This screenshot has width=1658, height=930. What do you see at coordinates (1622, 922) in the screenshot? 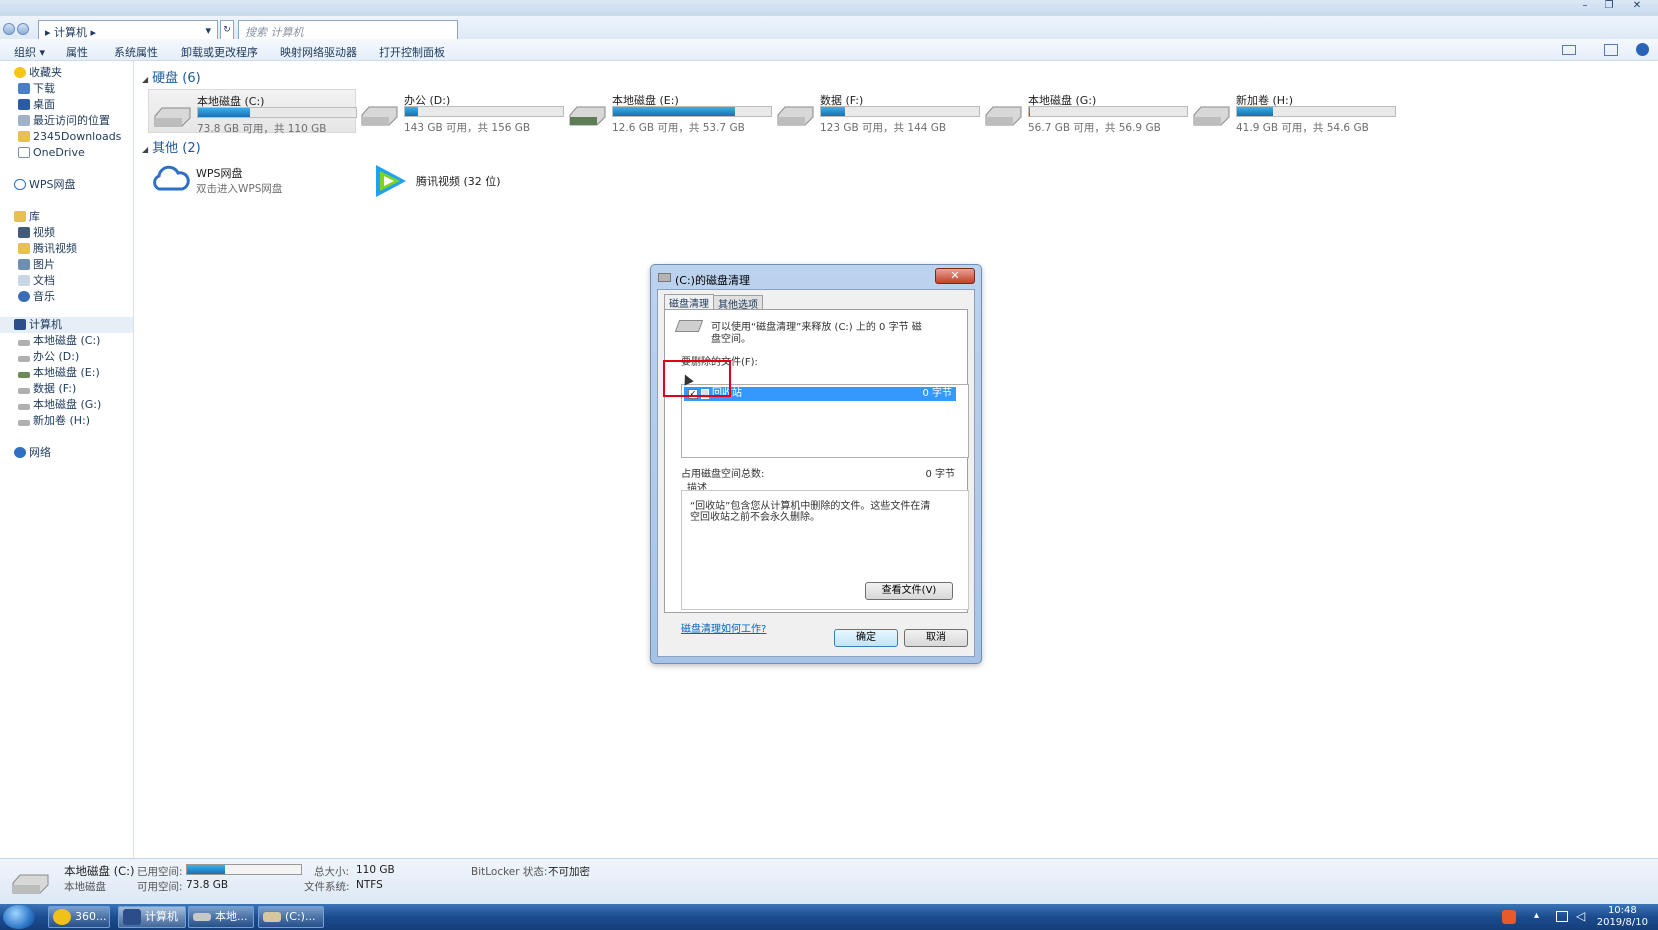
I see `clock-date: 2019/8/10` at bounding box center [1622, 922].